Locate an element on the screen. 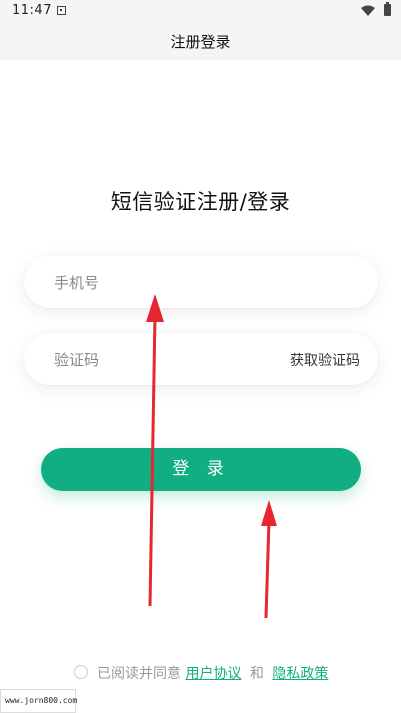 This screenshot has height=713, width=401. page-title: 注册登录 is located at coordinates (200, 42).